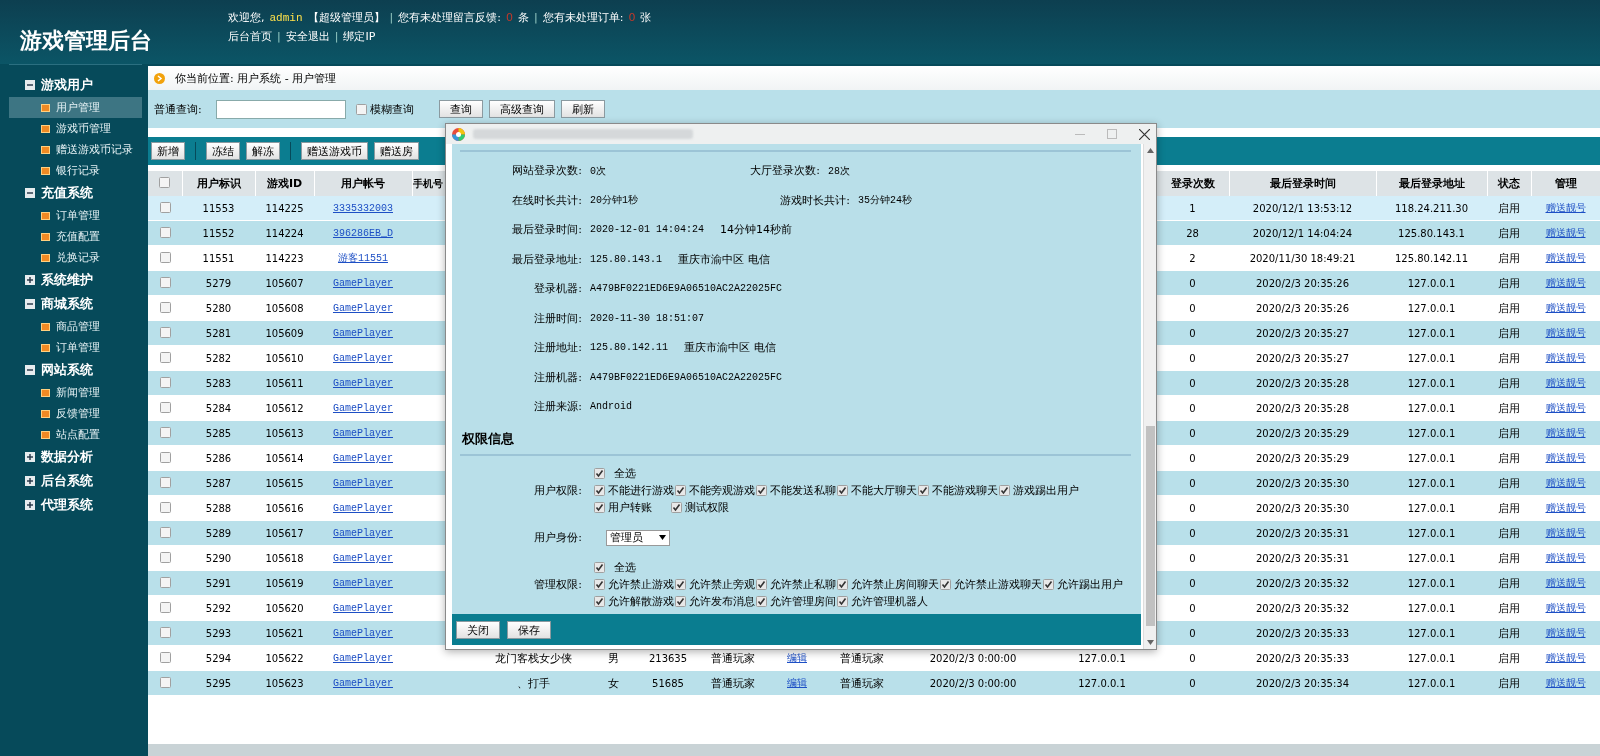 This screenshot has height=756, width=1600. Describe the element at coordinates (796, 584) in the screenshot. I see `checkbox-option: 允许禁止私聊` at that location.